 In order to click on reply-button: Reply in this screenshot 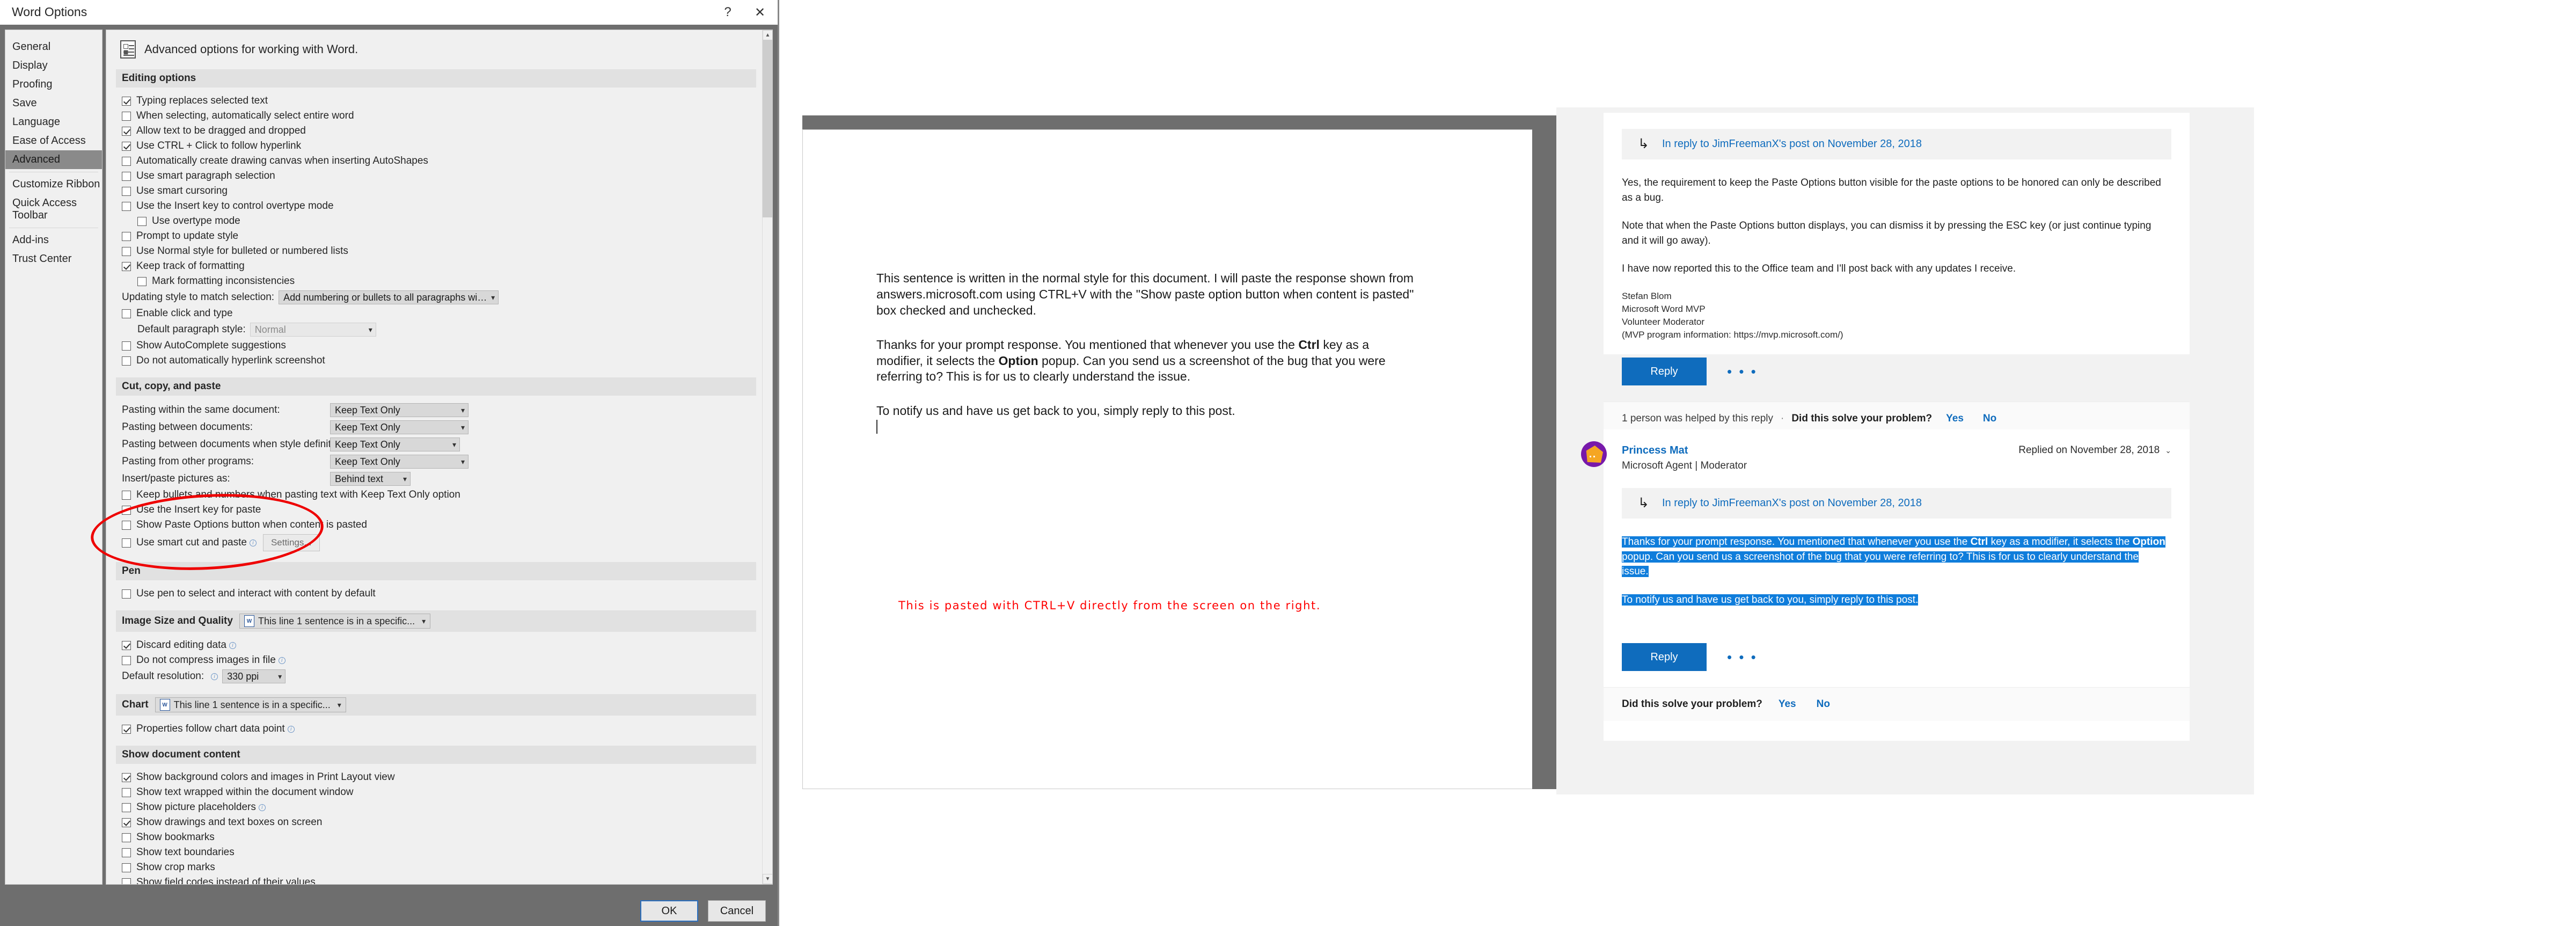, I will do `click(1664, 372)`.